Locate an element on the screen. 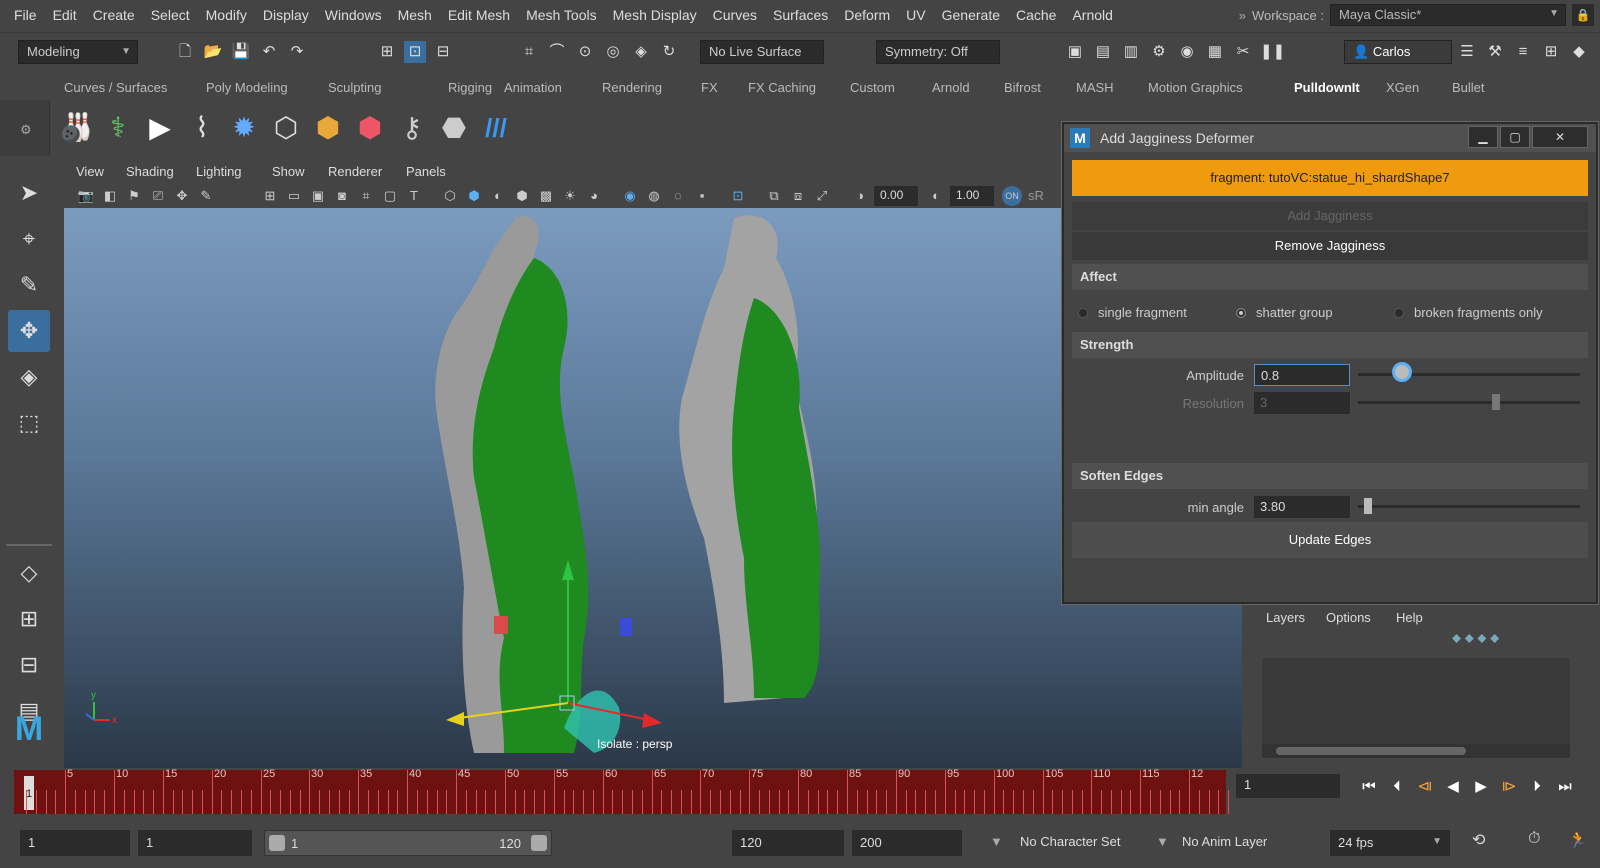 This screenshot has width=1600, height=868. layer-scrollbar is located at coordinates (1416, 751).